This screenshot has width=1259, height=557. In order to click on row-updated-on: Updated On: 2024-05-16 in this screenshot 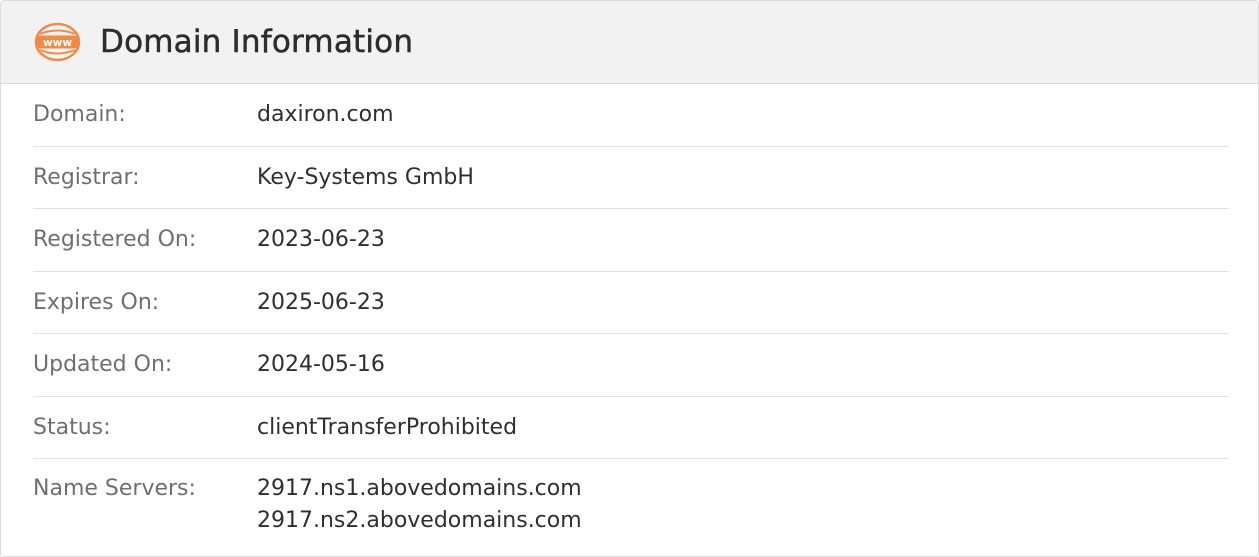, I will do `click(631, 365)`.